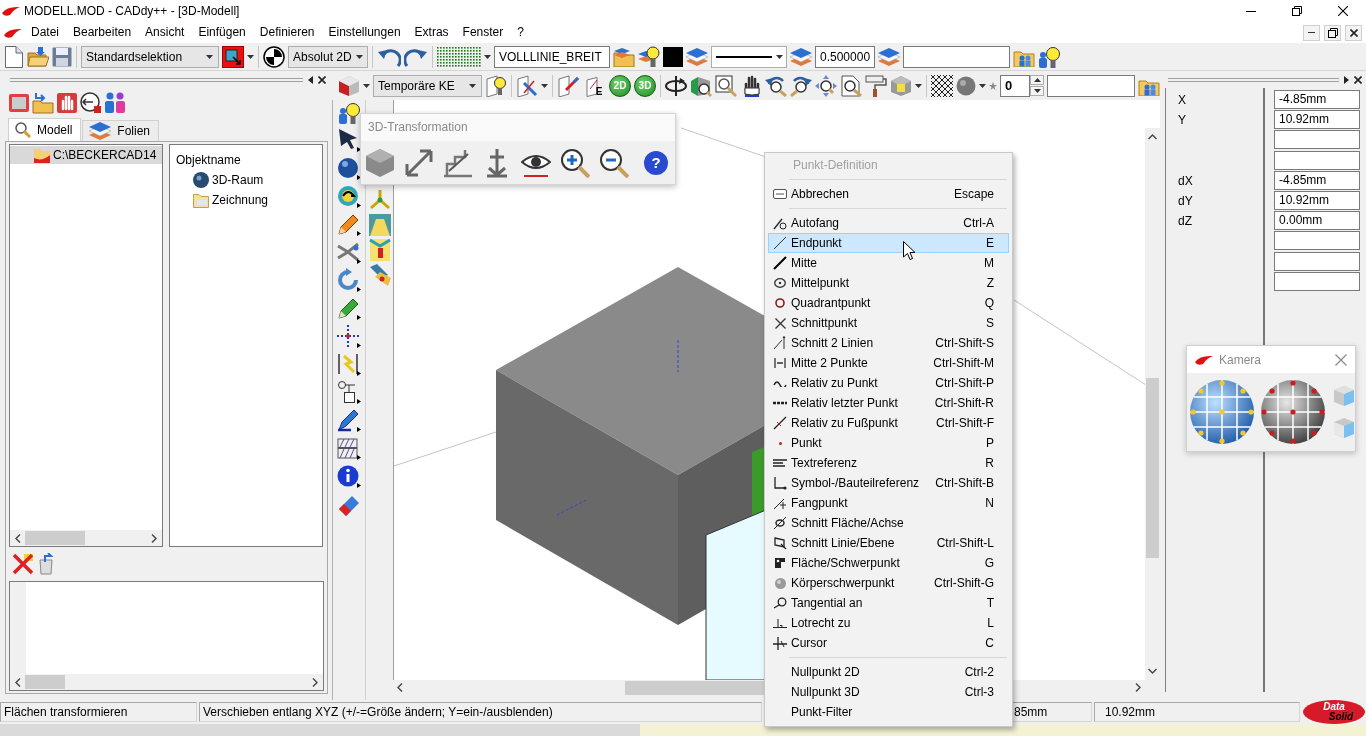 This screenshot has height=736, width=1366. What do you see at coordinates (1186, 181) in the screenshot?
I see `coordinate-label: dX` at bounding box center [1186, 181].